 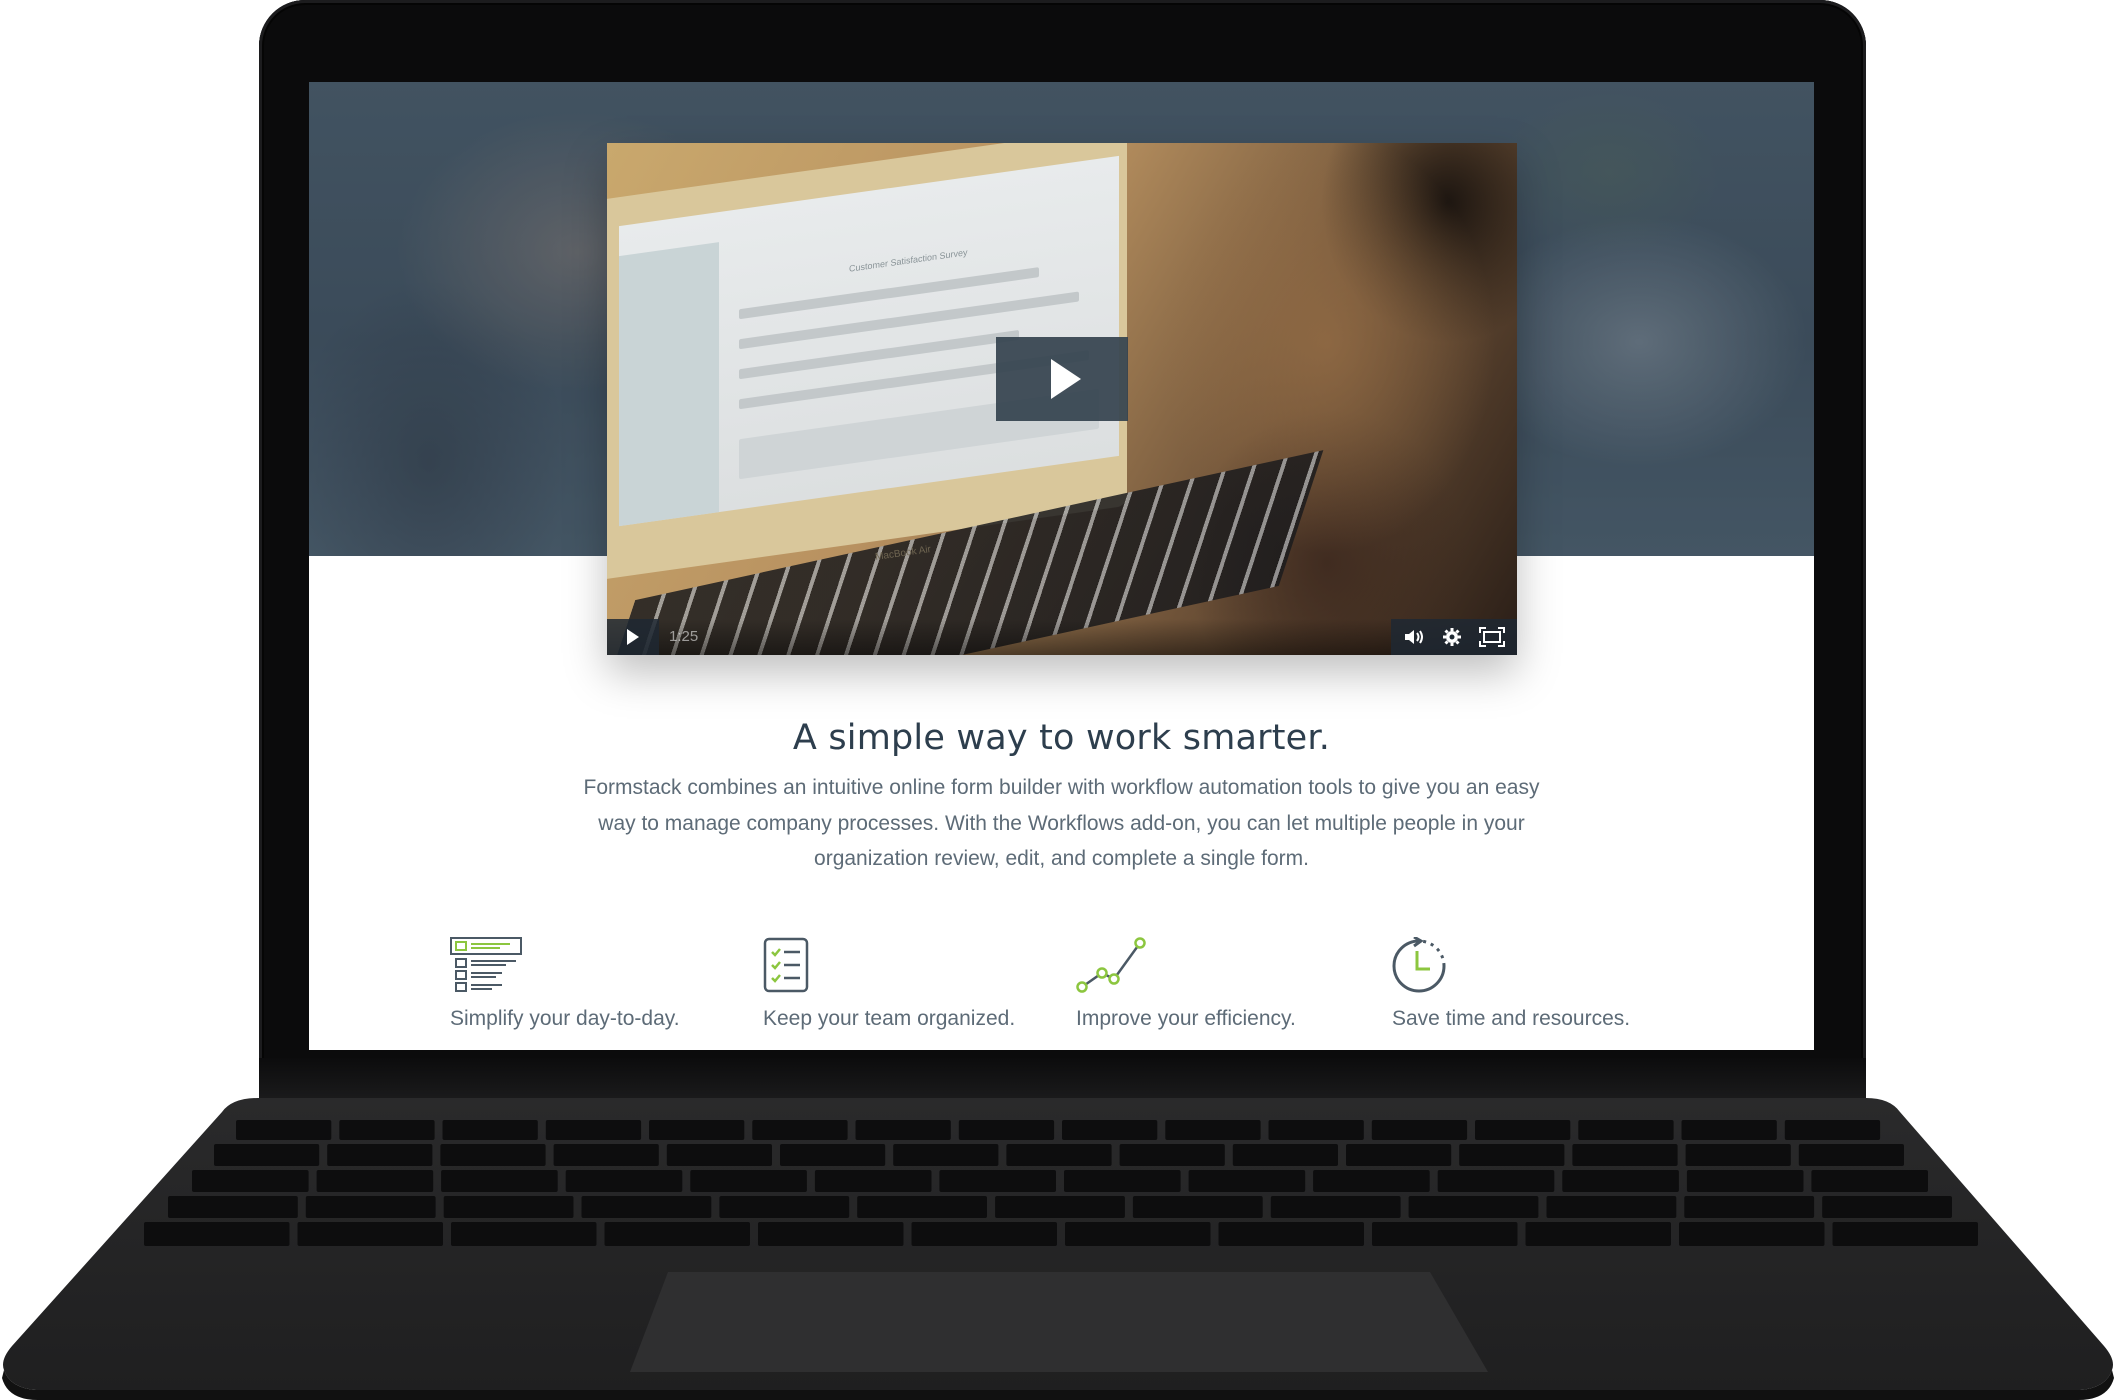 I want to click on checklist-icon, so click(x=786, y=965).